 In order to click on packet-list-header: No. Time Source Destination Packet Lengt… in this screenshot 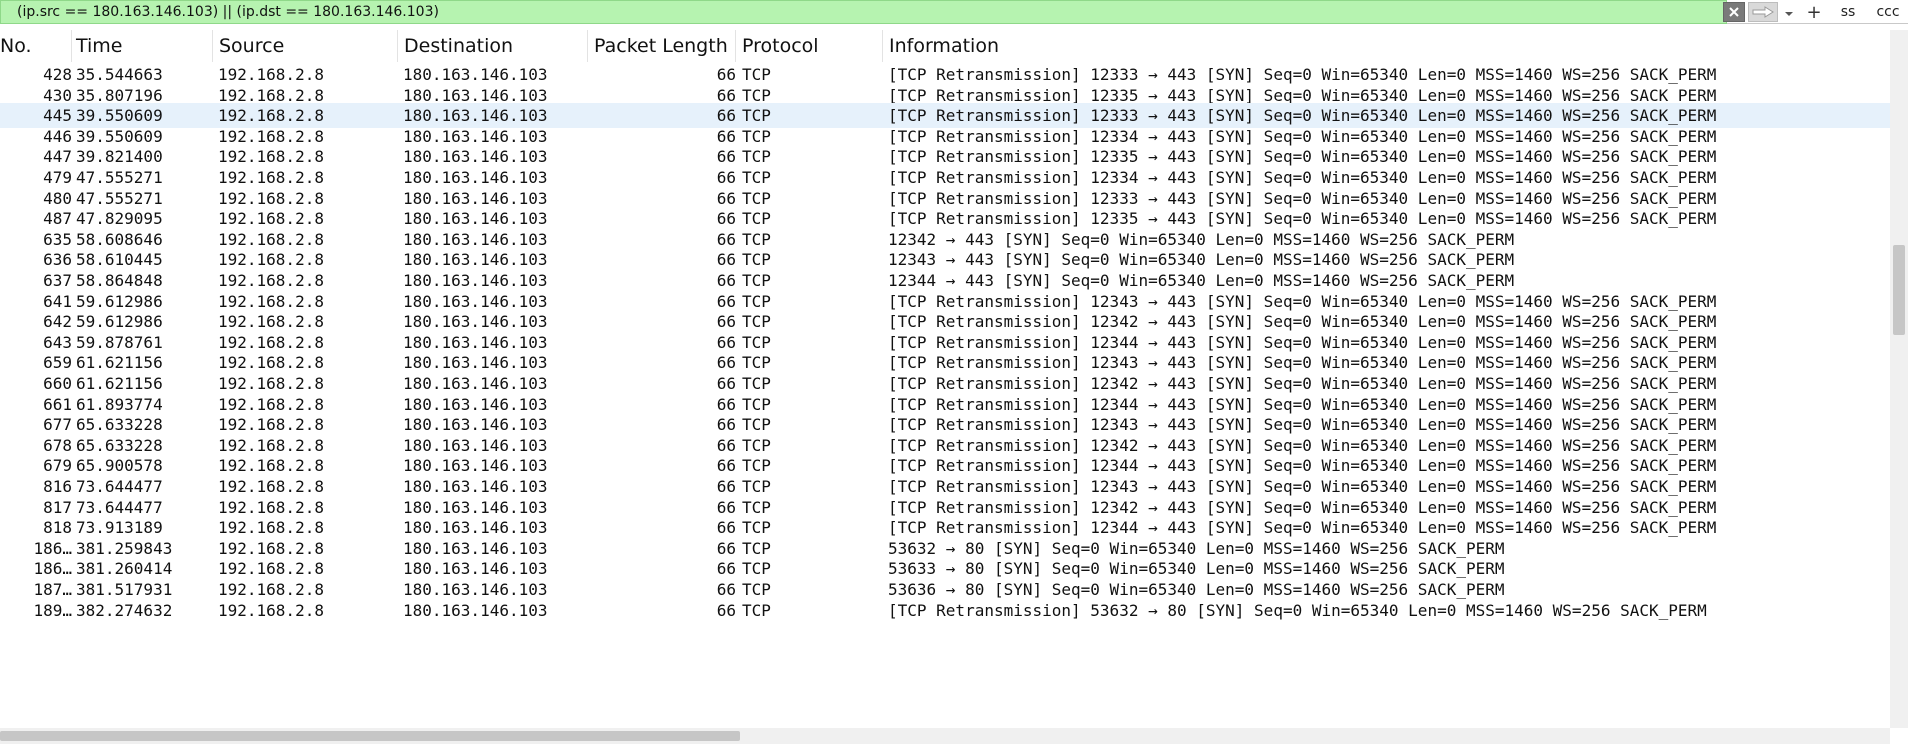, I will do `click(945, 46)`.